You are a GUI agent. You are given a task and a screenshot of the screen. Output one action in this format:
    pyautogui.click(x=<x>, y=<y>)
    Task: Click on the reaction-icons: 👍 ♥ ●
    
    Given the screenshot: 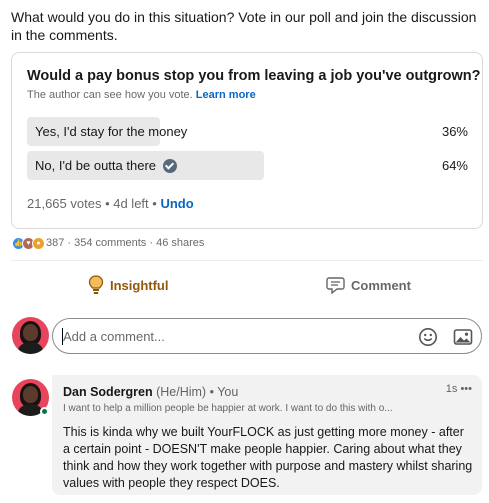 What is the action you would take?
    pyautogui.click(x=28, y=243)
    